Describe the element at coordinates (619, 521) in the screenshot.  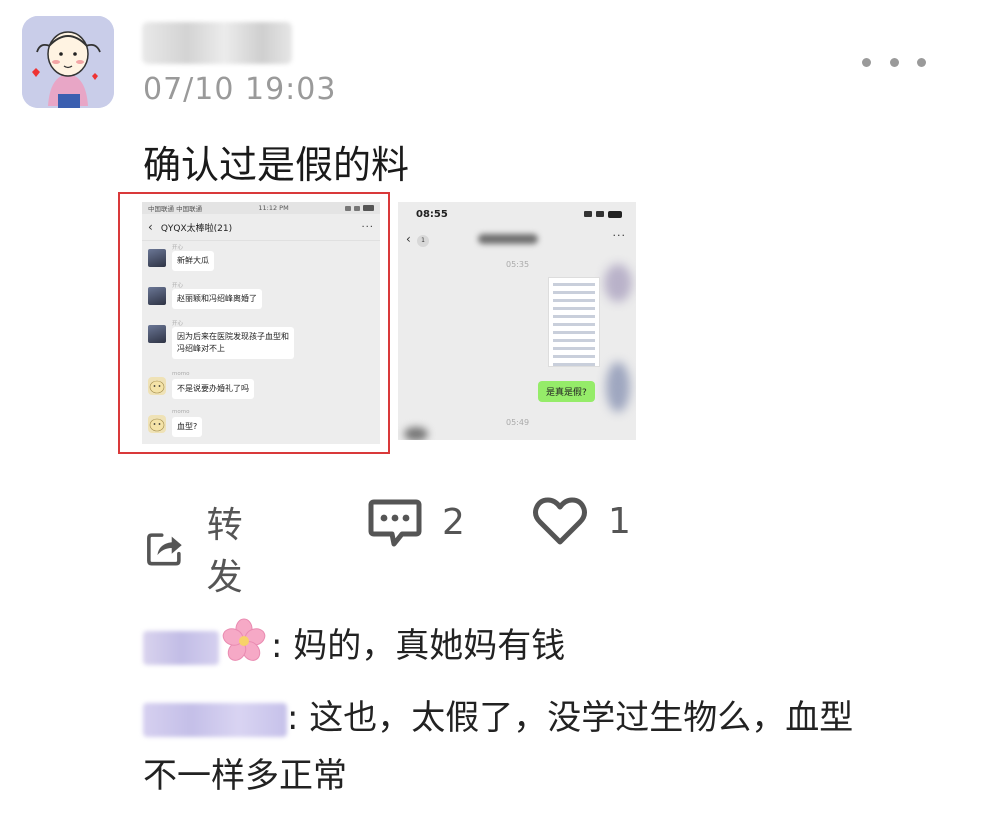
I see `like-count: 1` at that location.